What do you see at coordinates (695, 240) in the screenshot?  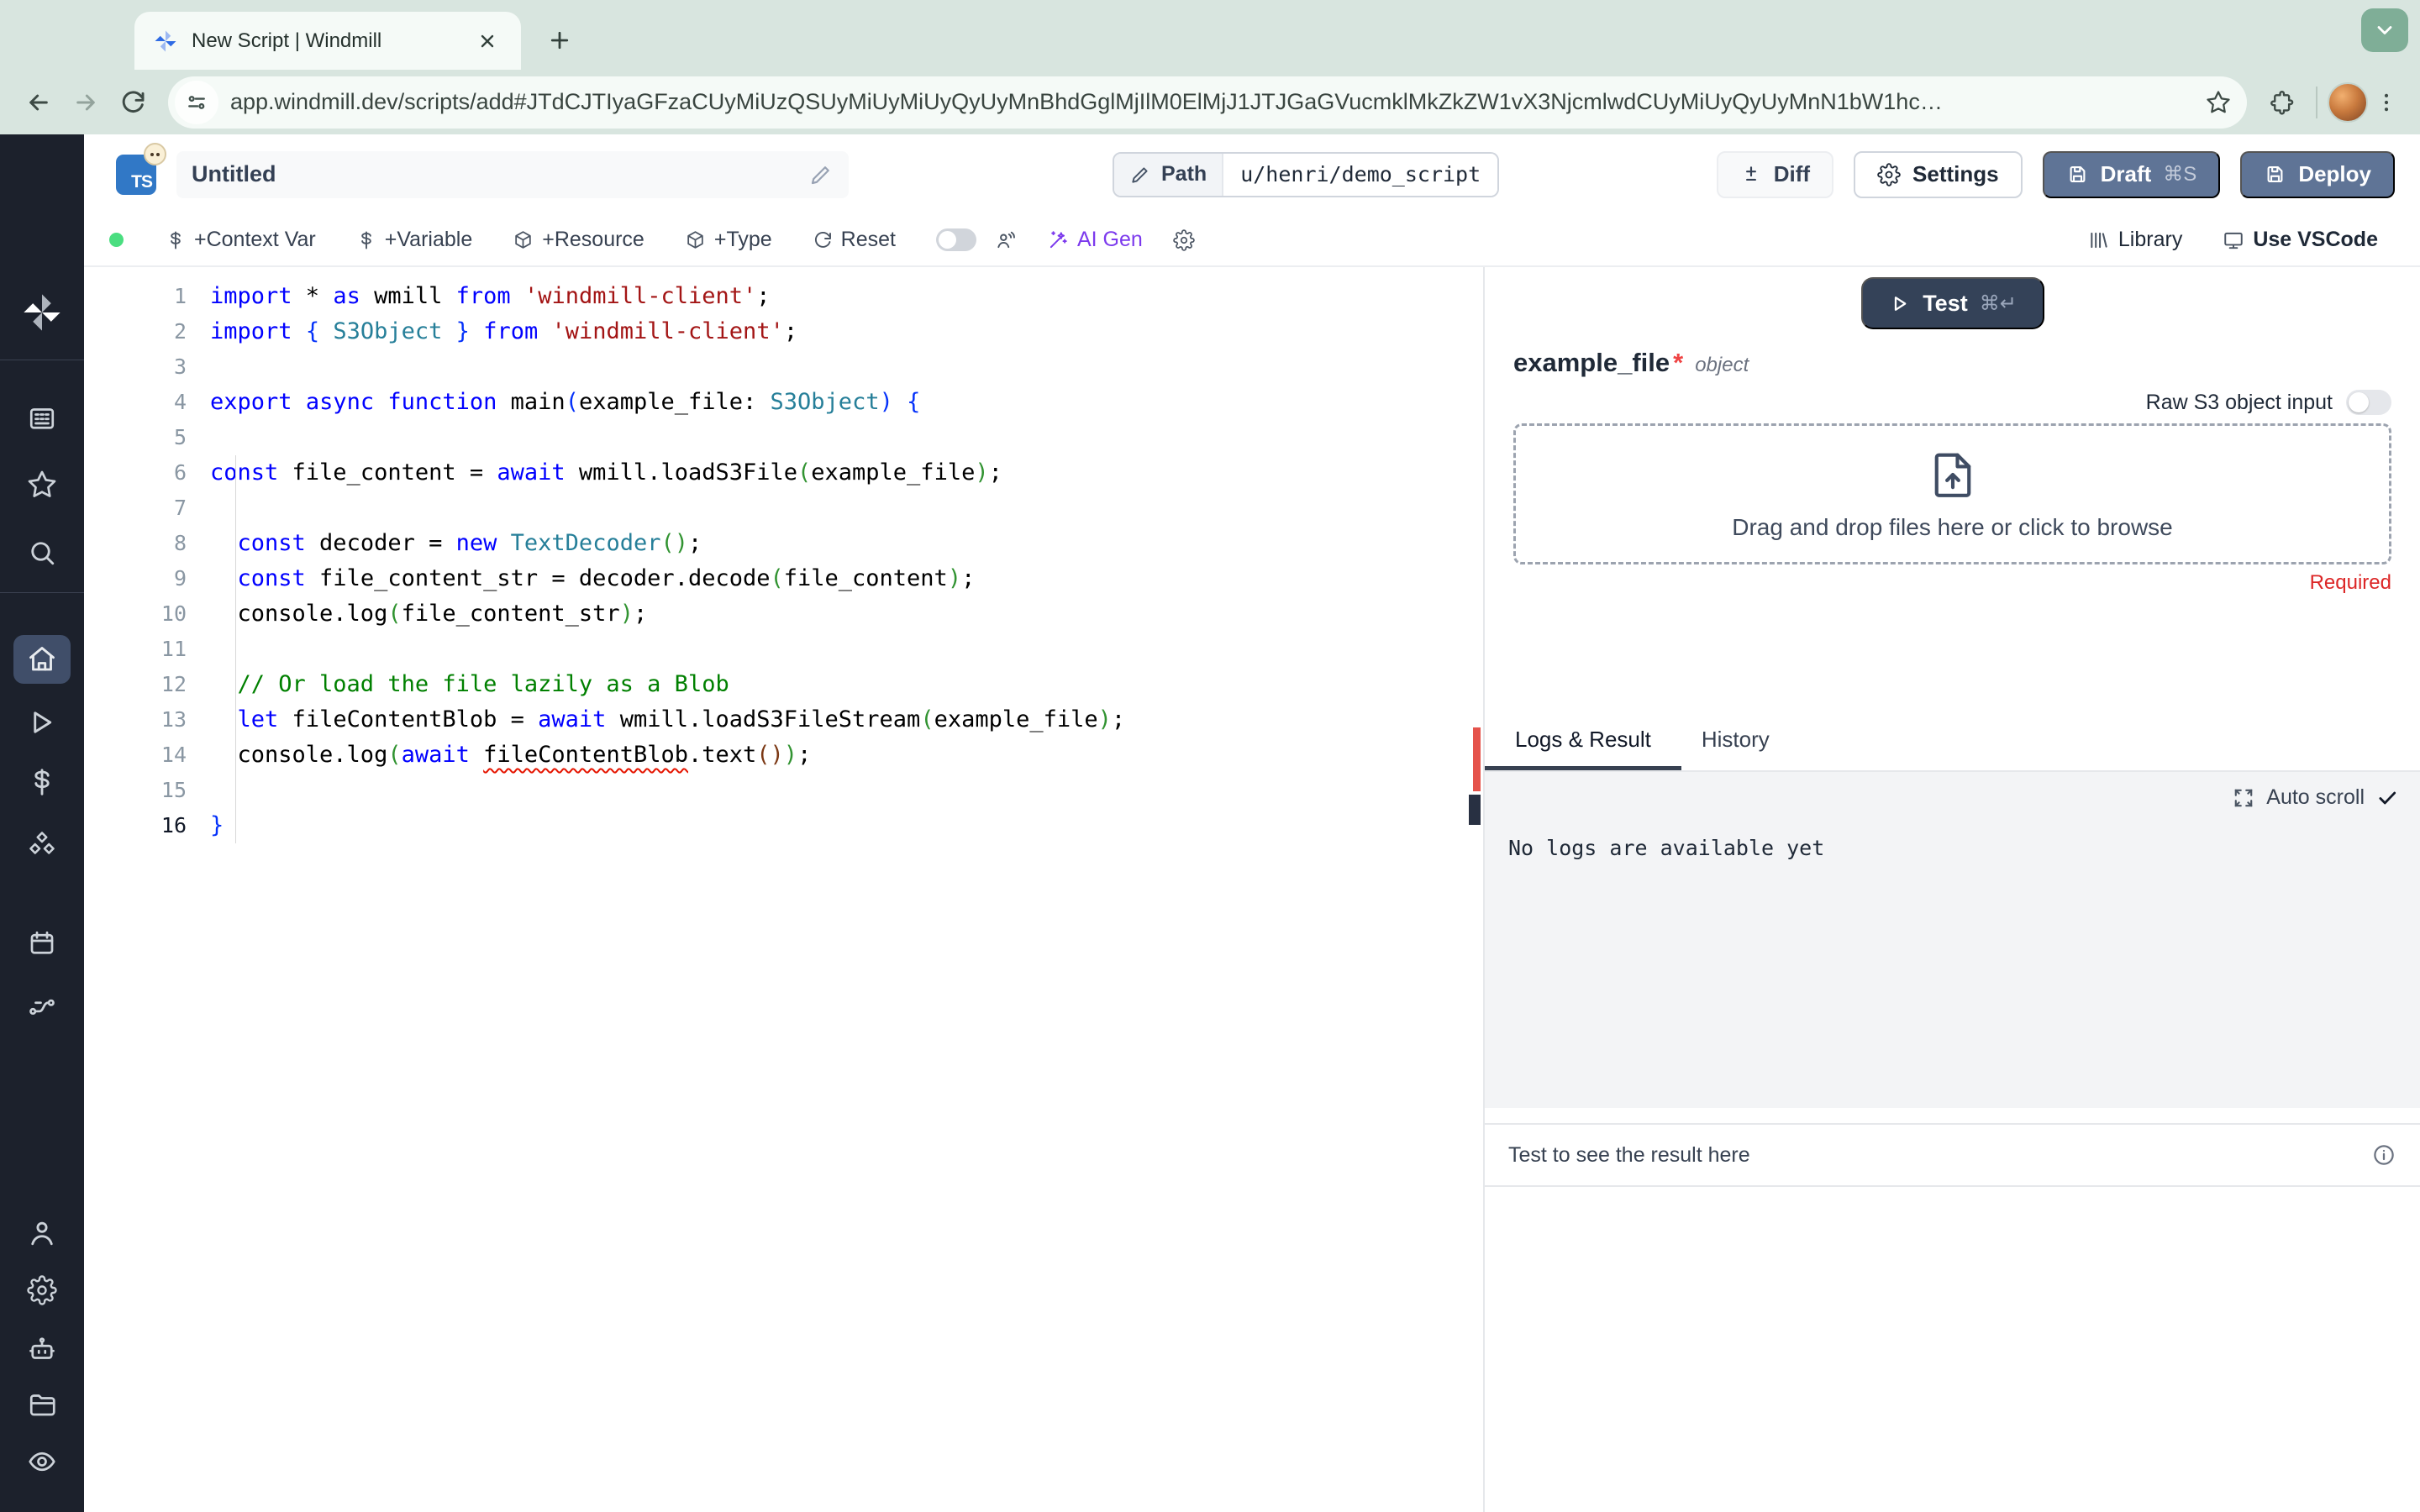 I see `package-icon` at bounding box center [695, 240].